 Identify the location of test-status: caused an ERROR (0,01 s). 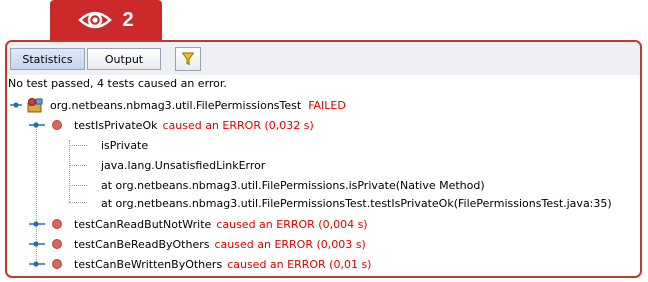
(299, 264).